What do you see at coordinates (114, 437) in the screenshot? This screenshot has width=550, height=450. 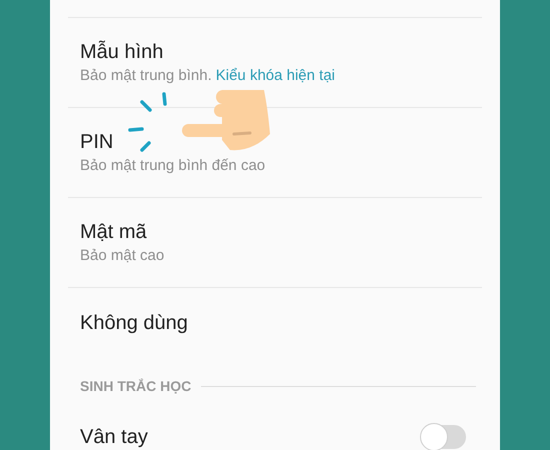 I see `option-title: Vân tay` at bounding box center [114, 437].